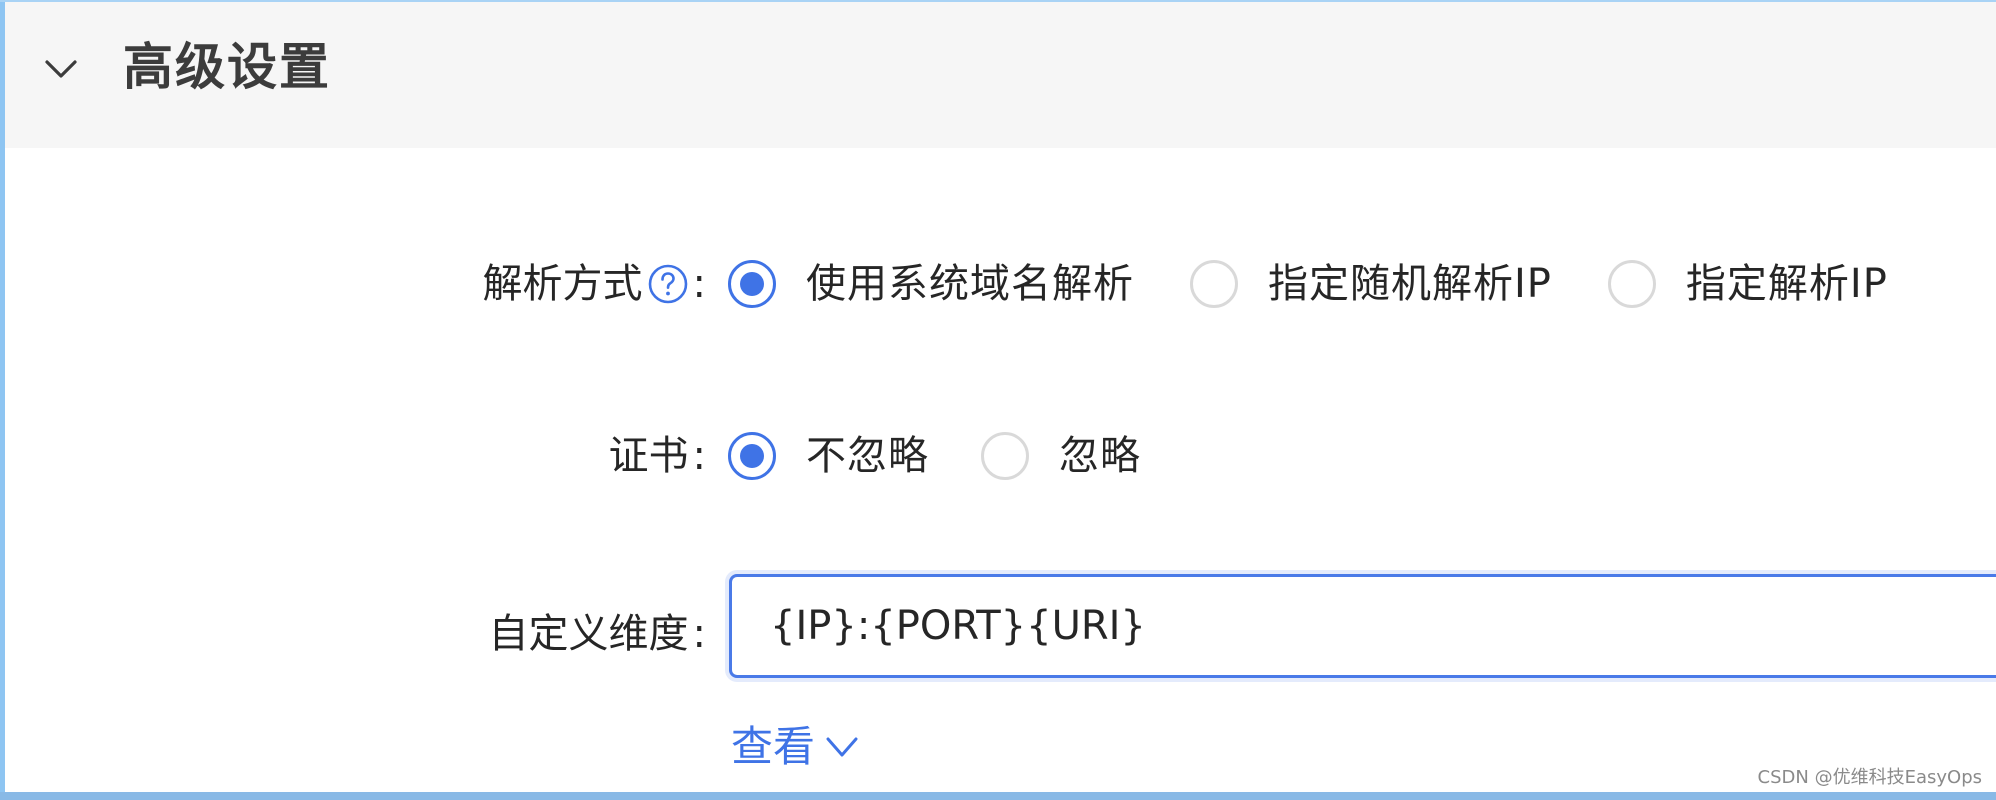 Image resolution: width=1996 pixels, height=800 pixels. I want to click on radio-label: 不忽略, so click(867, 456).